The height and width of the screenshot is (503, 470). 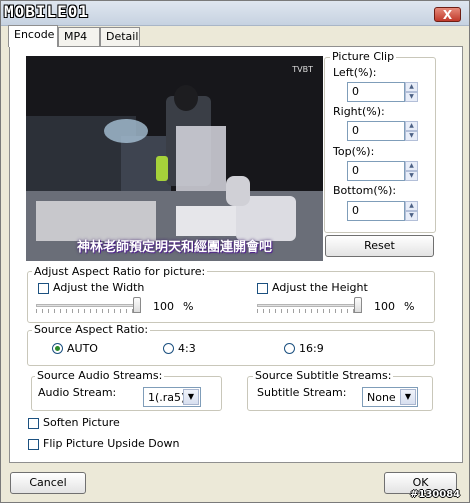 I want to click on aspect-auto-label: AUTO, so click(x=82, y=348).